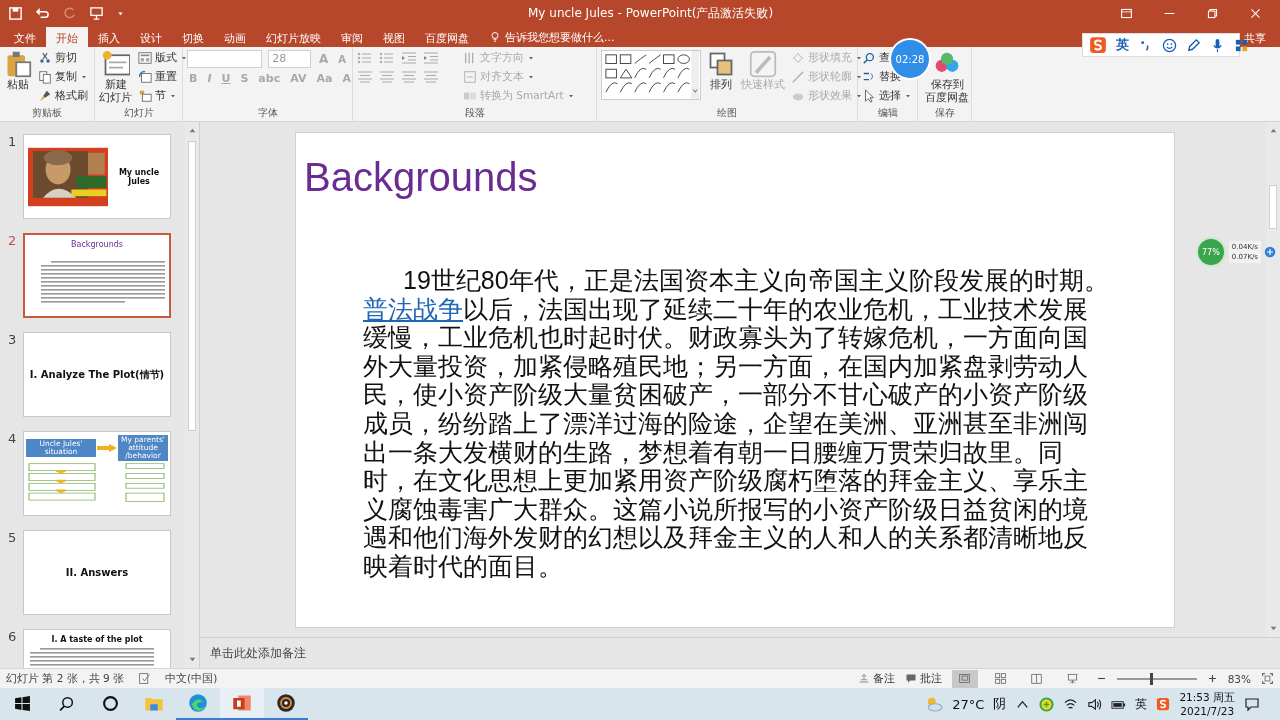 The width and height of the screenshot is (1280, 720). I want to click on arrange-icon, so click(721, 64).